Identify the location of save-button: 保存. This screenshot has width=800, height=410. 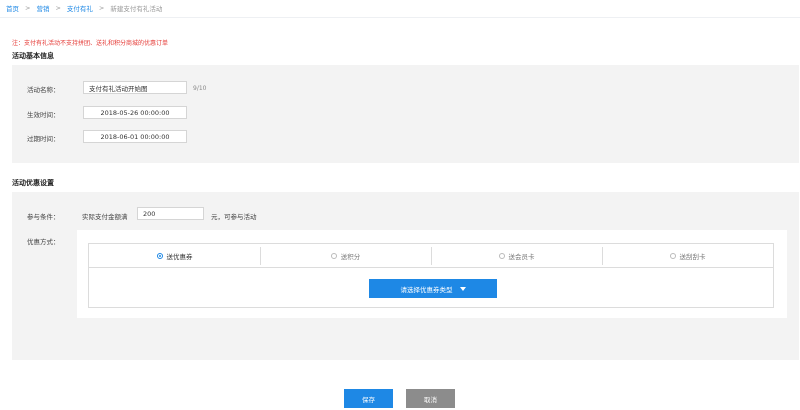
(368, 398).